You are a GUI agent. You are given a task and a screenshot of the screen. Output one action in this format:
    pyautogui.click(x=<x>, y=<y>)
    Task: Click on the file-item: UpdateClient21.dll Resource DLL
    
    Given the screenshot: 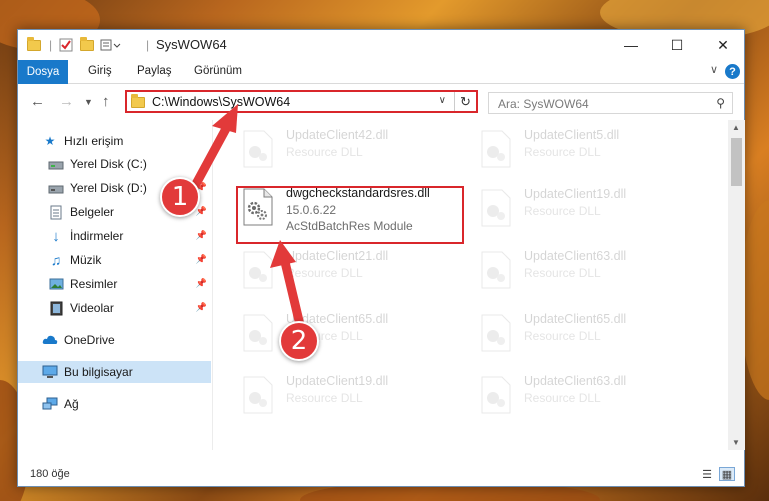 What is the action you would take?
    pyautogui.click(x=351, y=271)
    